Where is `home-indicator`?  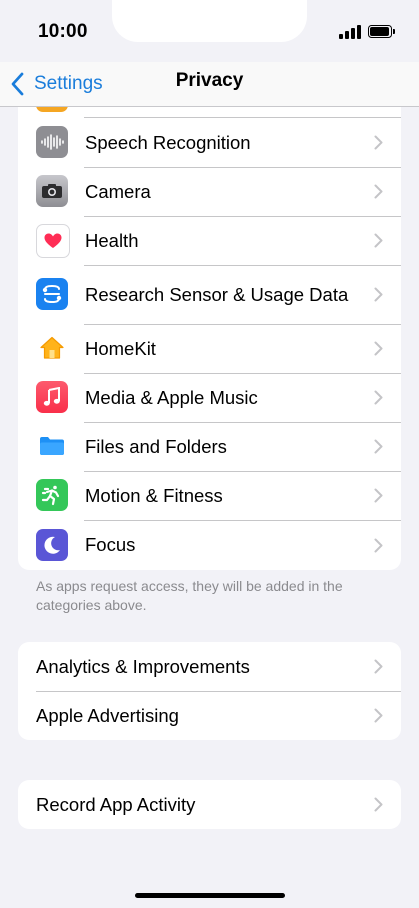 home-indicator is located at coordinates (210, 895).